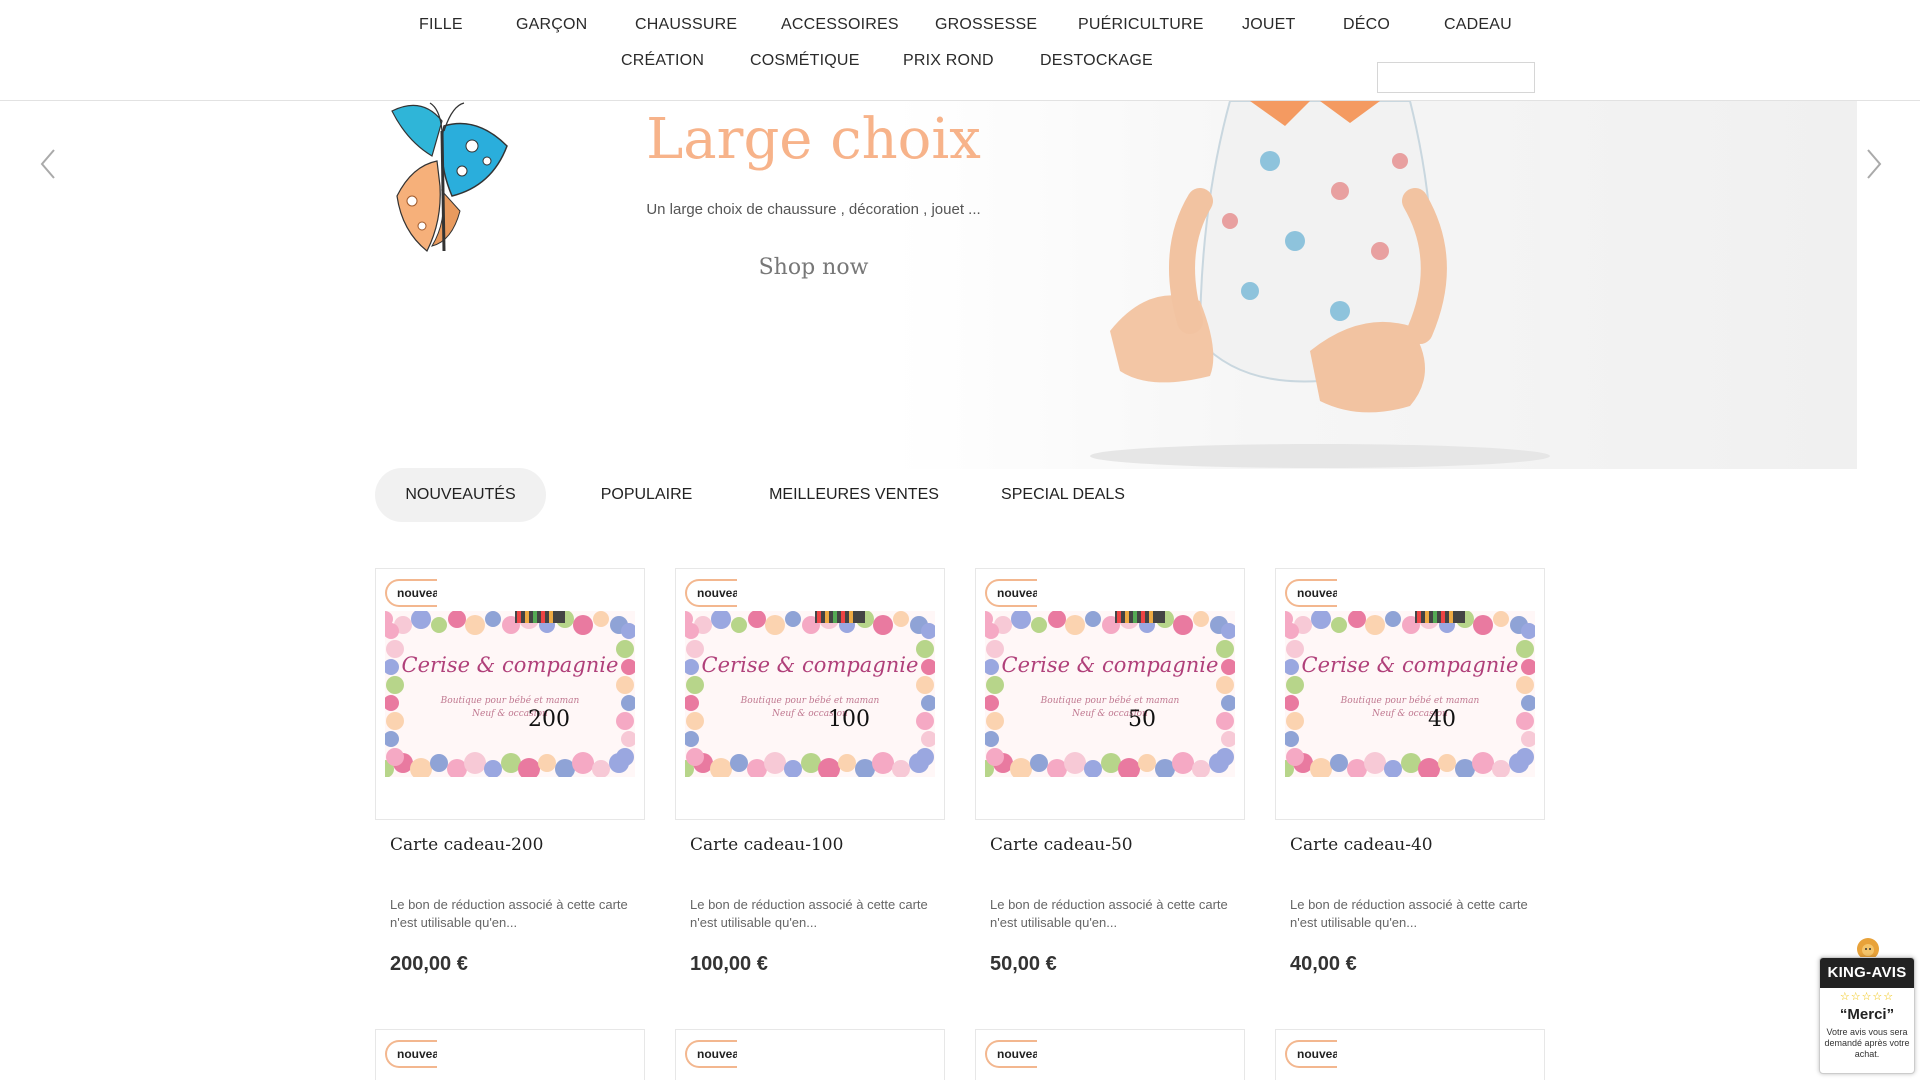 This screenshot has height=1080, width=1920. I want to click on product-card-row2-2: nouveau, so click(810, 1054).